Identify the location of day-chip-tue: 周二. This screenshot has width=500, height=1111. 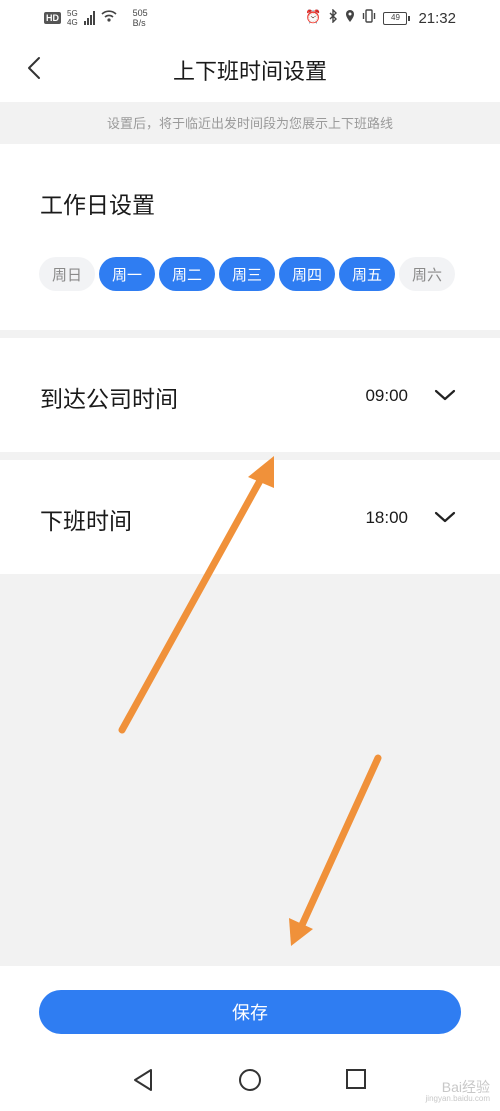
(187, 274).